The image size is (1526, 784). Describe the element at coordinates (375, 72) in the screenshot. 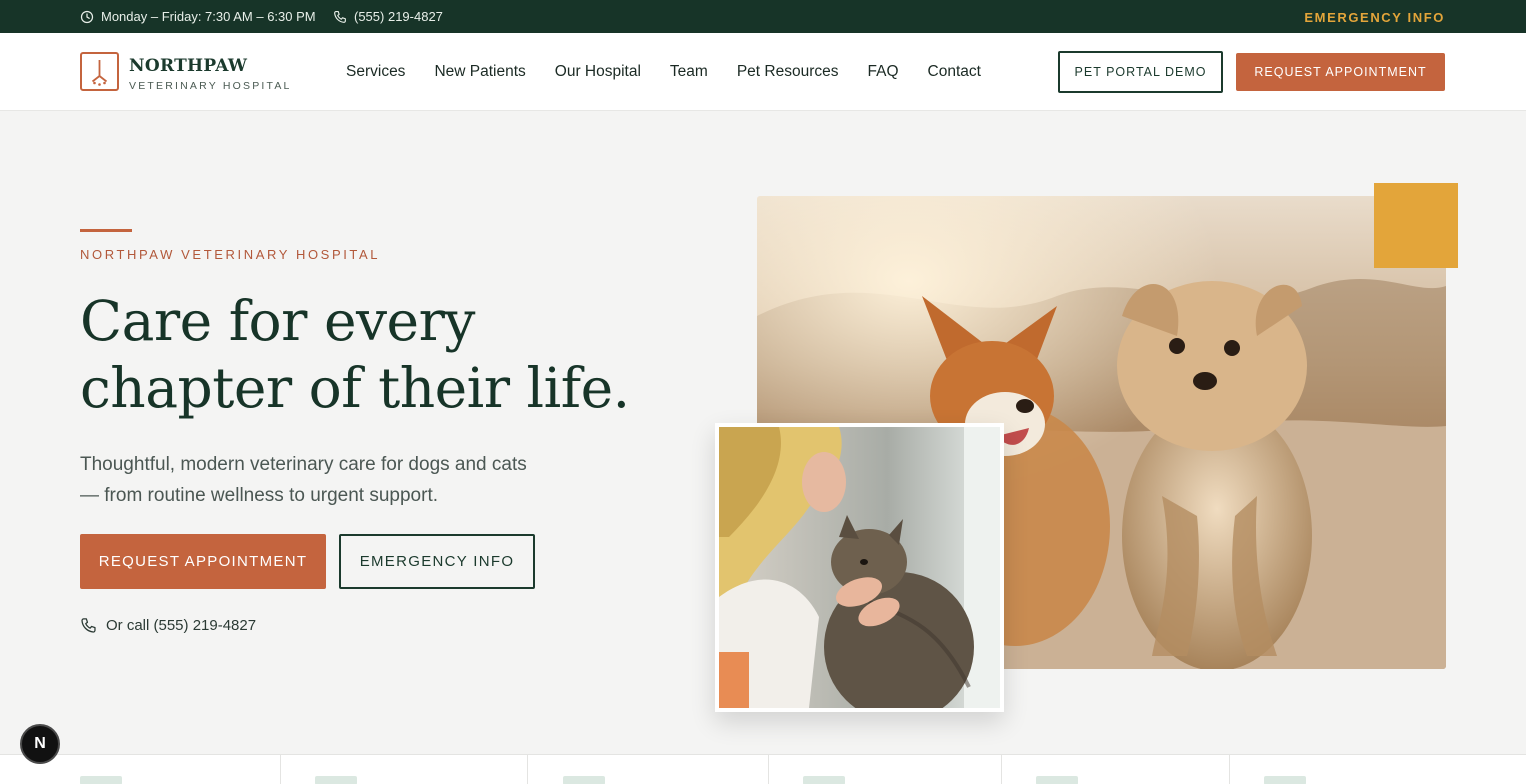

I see `nav-item-services: Services` at that location.